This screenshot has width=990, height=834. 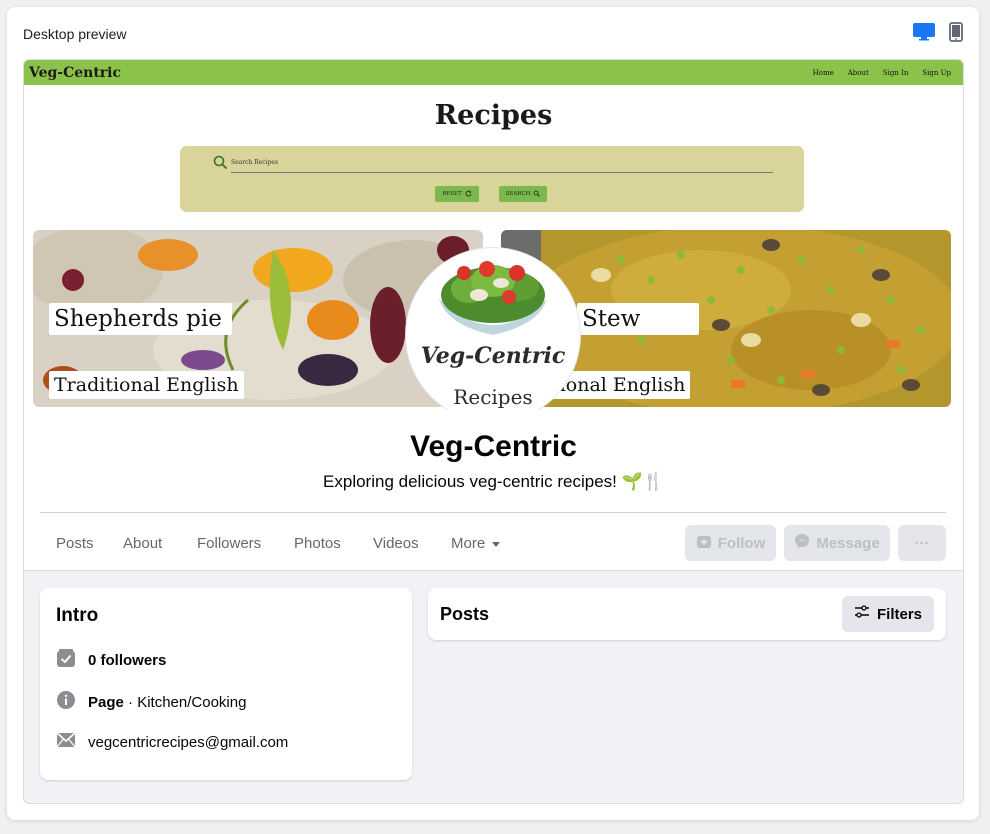 What do you see at coordinates (537, 194) in the screenshot?
I see `search-small-icon` at bounding box center [537, 194].